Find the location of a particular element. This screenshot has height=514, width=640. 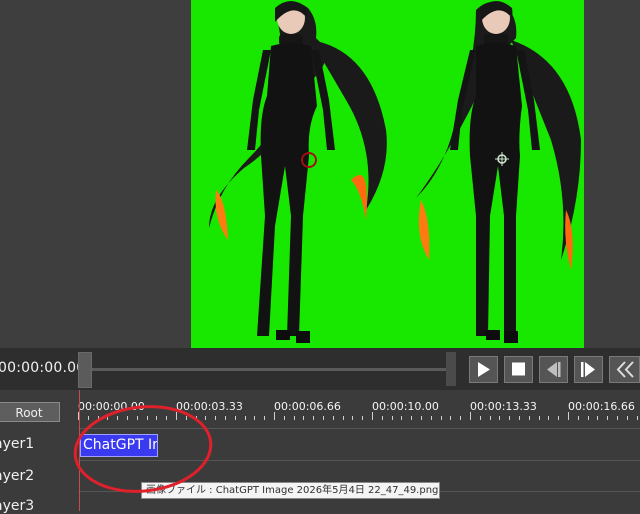

ruler-tick-label: 00:00:00.00 is located at coordinates (111, 406).